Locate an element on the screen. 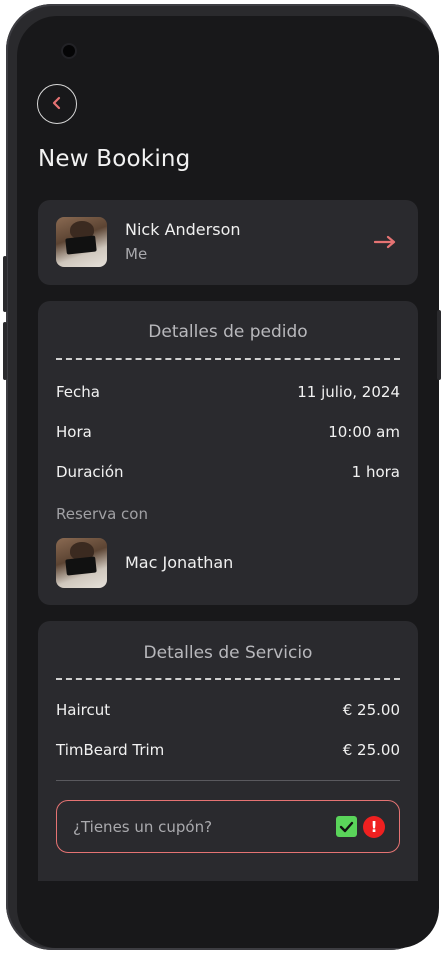 This screenshot has height=956, width=444. service-row: Haircut € 25.00 is located at coordinates (228, 710).